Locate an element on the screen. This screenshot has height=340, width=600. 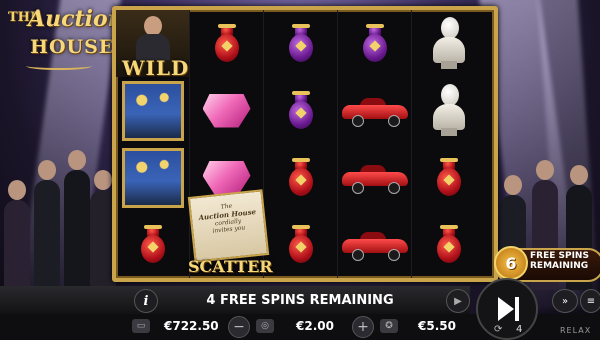
menu-icon: ≡ is located at coordinates (591, 301).